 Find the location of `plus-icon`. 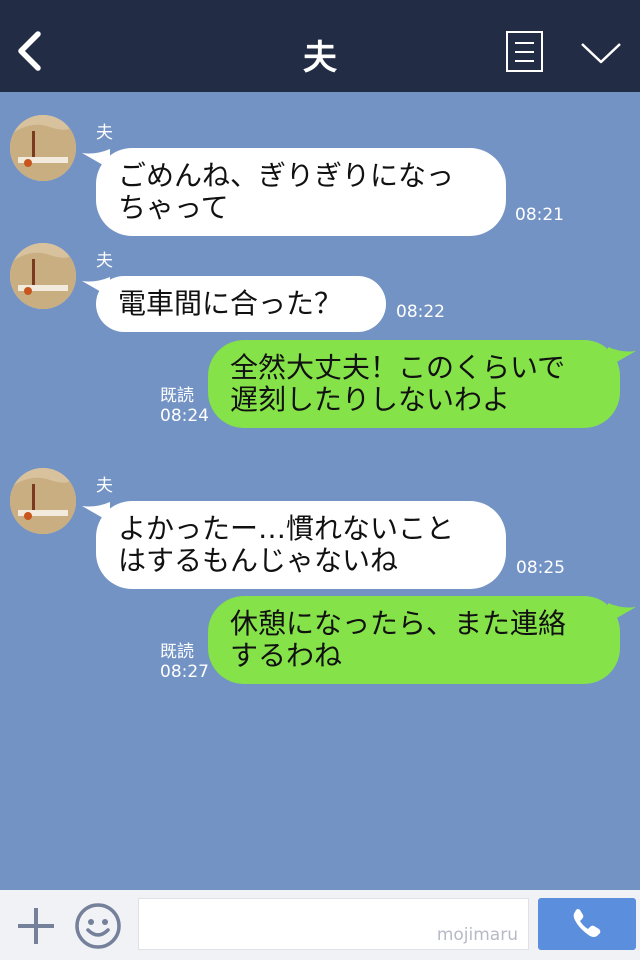

plus-icon is located at coordinates (36, 926).